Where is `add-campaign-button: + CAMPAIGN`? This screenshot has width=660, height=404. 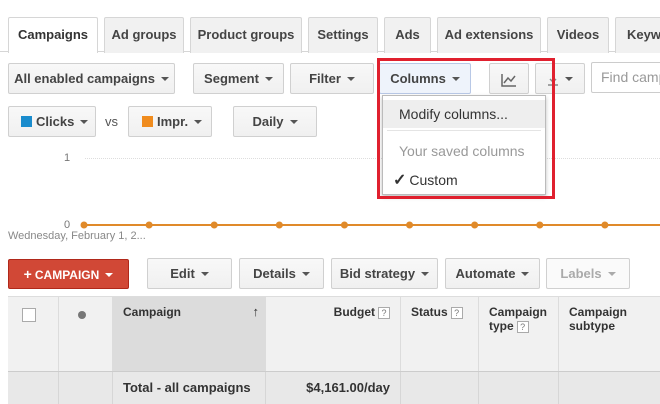 add-campaign-button: + CAMPAIGN is located at coordinates (68, 274).